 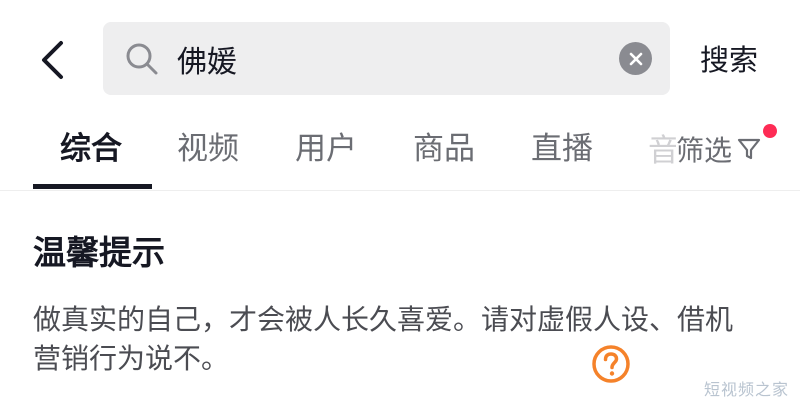 What do you see at coordinates (208, 149) in the screenshot?
I see `tab-videos: 视频` at bounding box center [208, 149].